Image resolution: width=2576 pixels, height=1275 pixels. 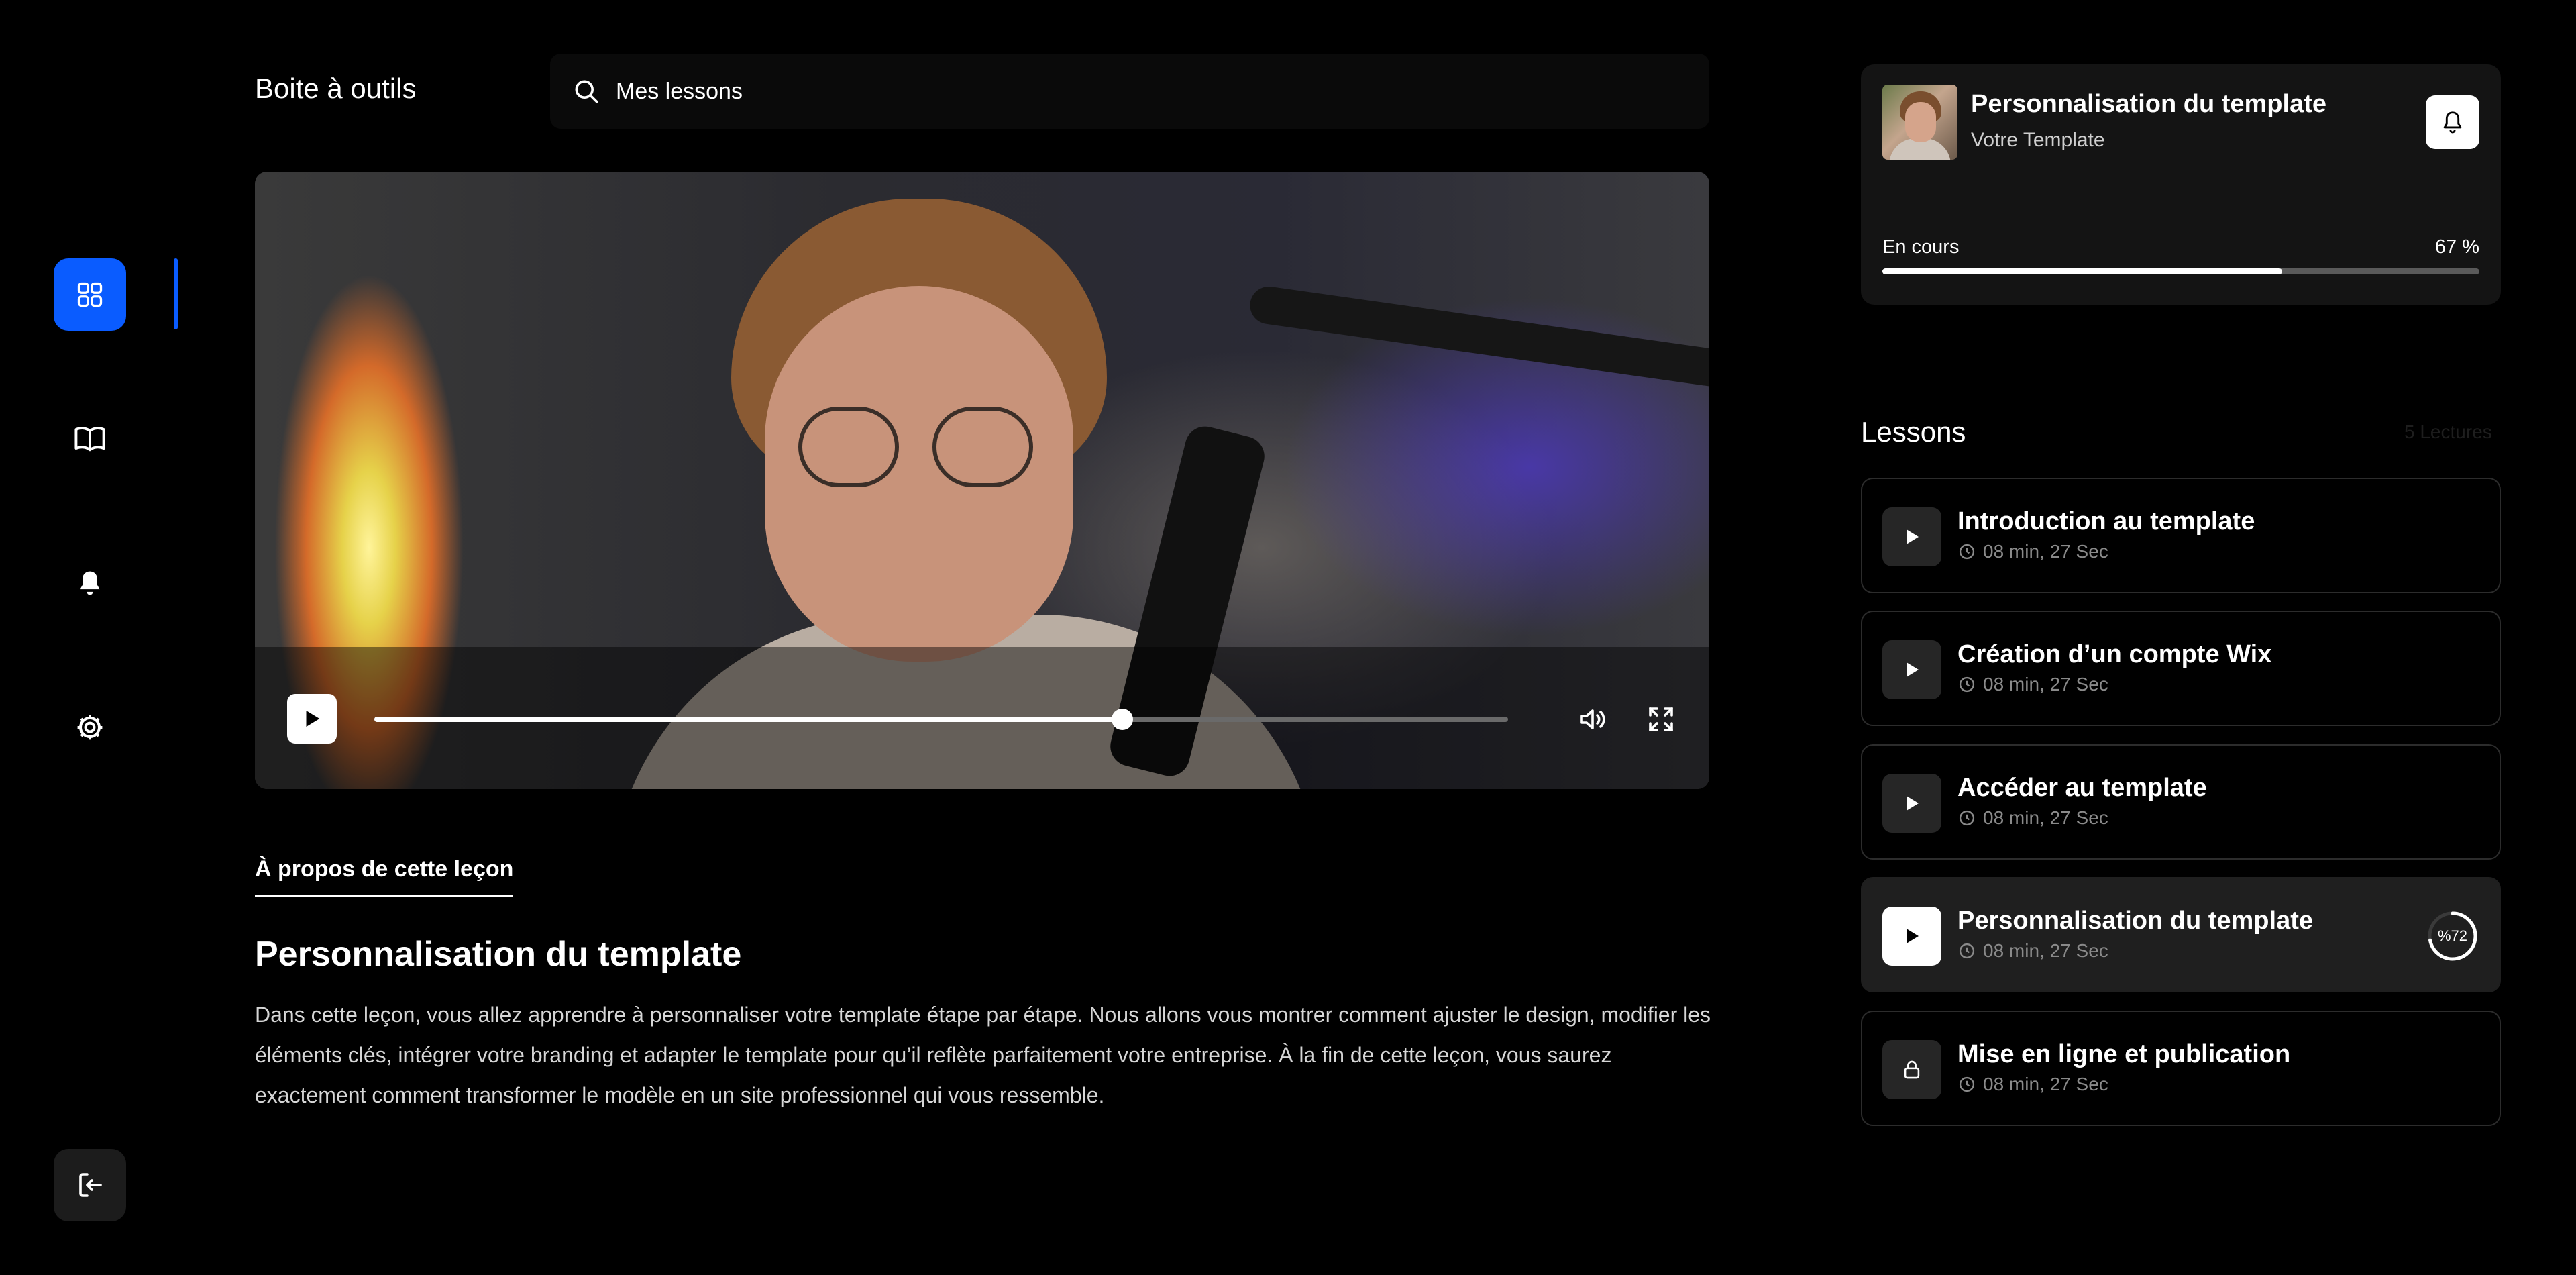 What do you see at coordinates (176, 293) in the screenshot?
I see `active-nav-indicator` at bounding box center [176, 293].